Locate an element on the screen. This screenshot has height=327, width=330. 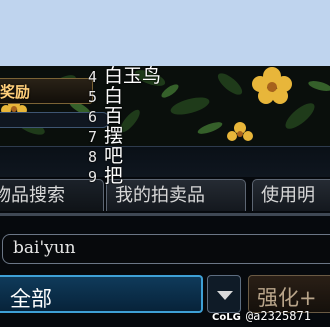
candidate-text: 百 is located at coordinates (114, 116).